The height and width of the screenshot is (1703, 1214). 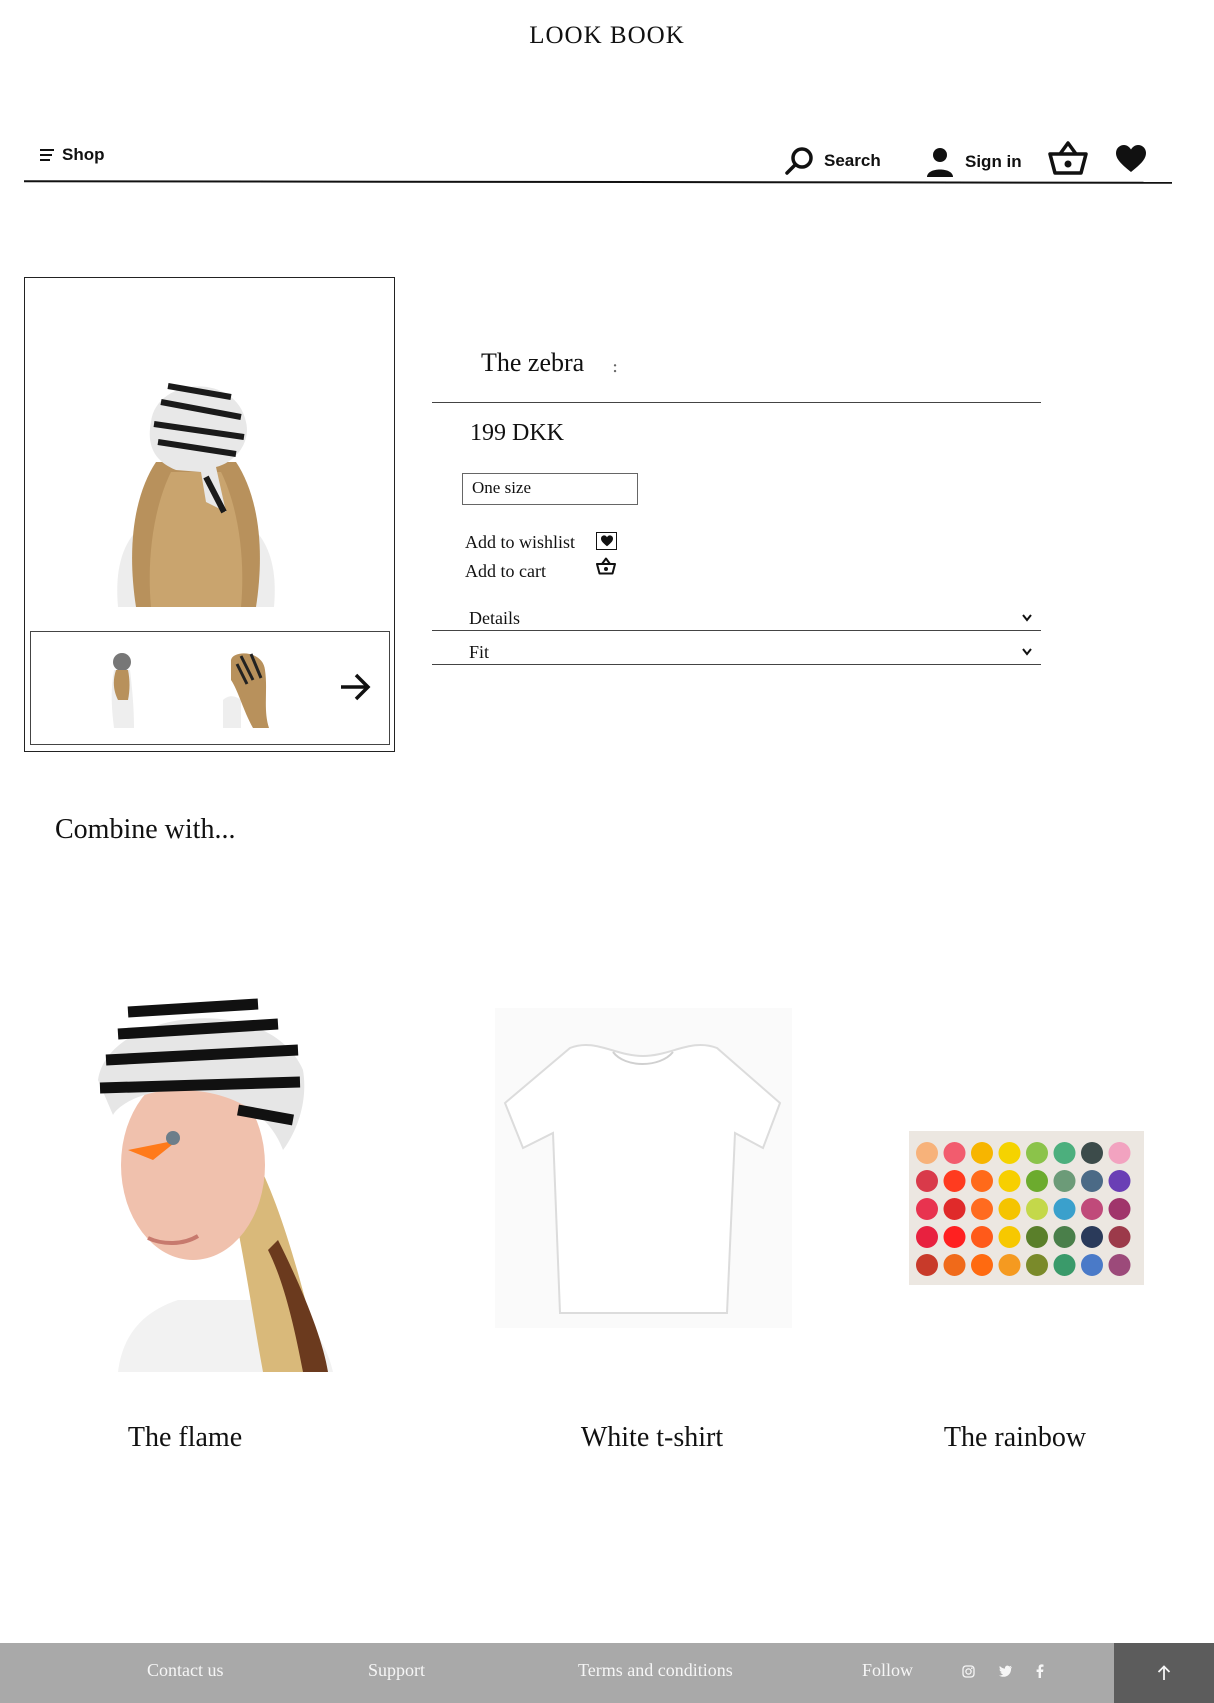 I want to click on footer-terms-link: Terms and conditions, so click(x=655, y=1670).